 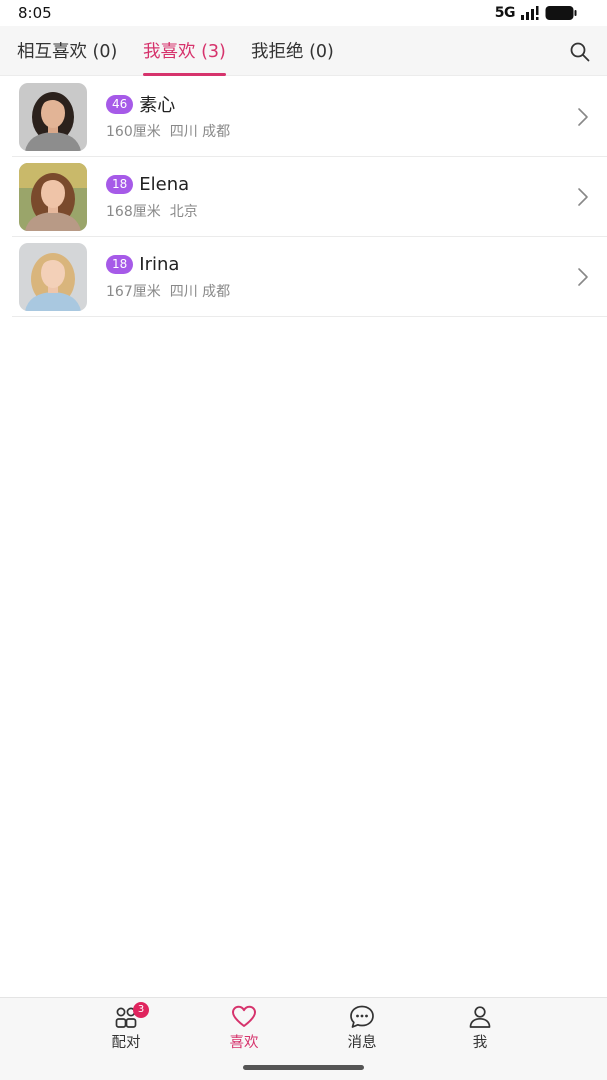 I want to click on list-item: 46 素心 160厘米 四川 成都, so click(x=303, y=117).